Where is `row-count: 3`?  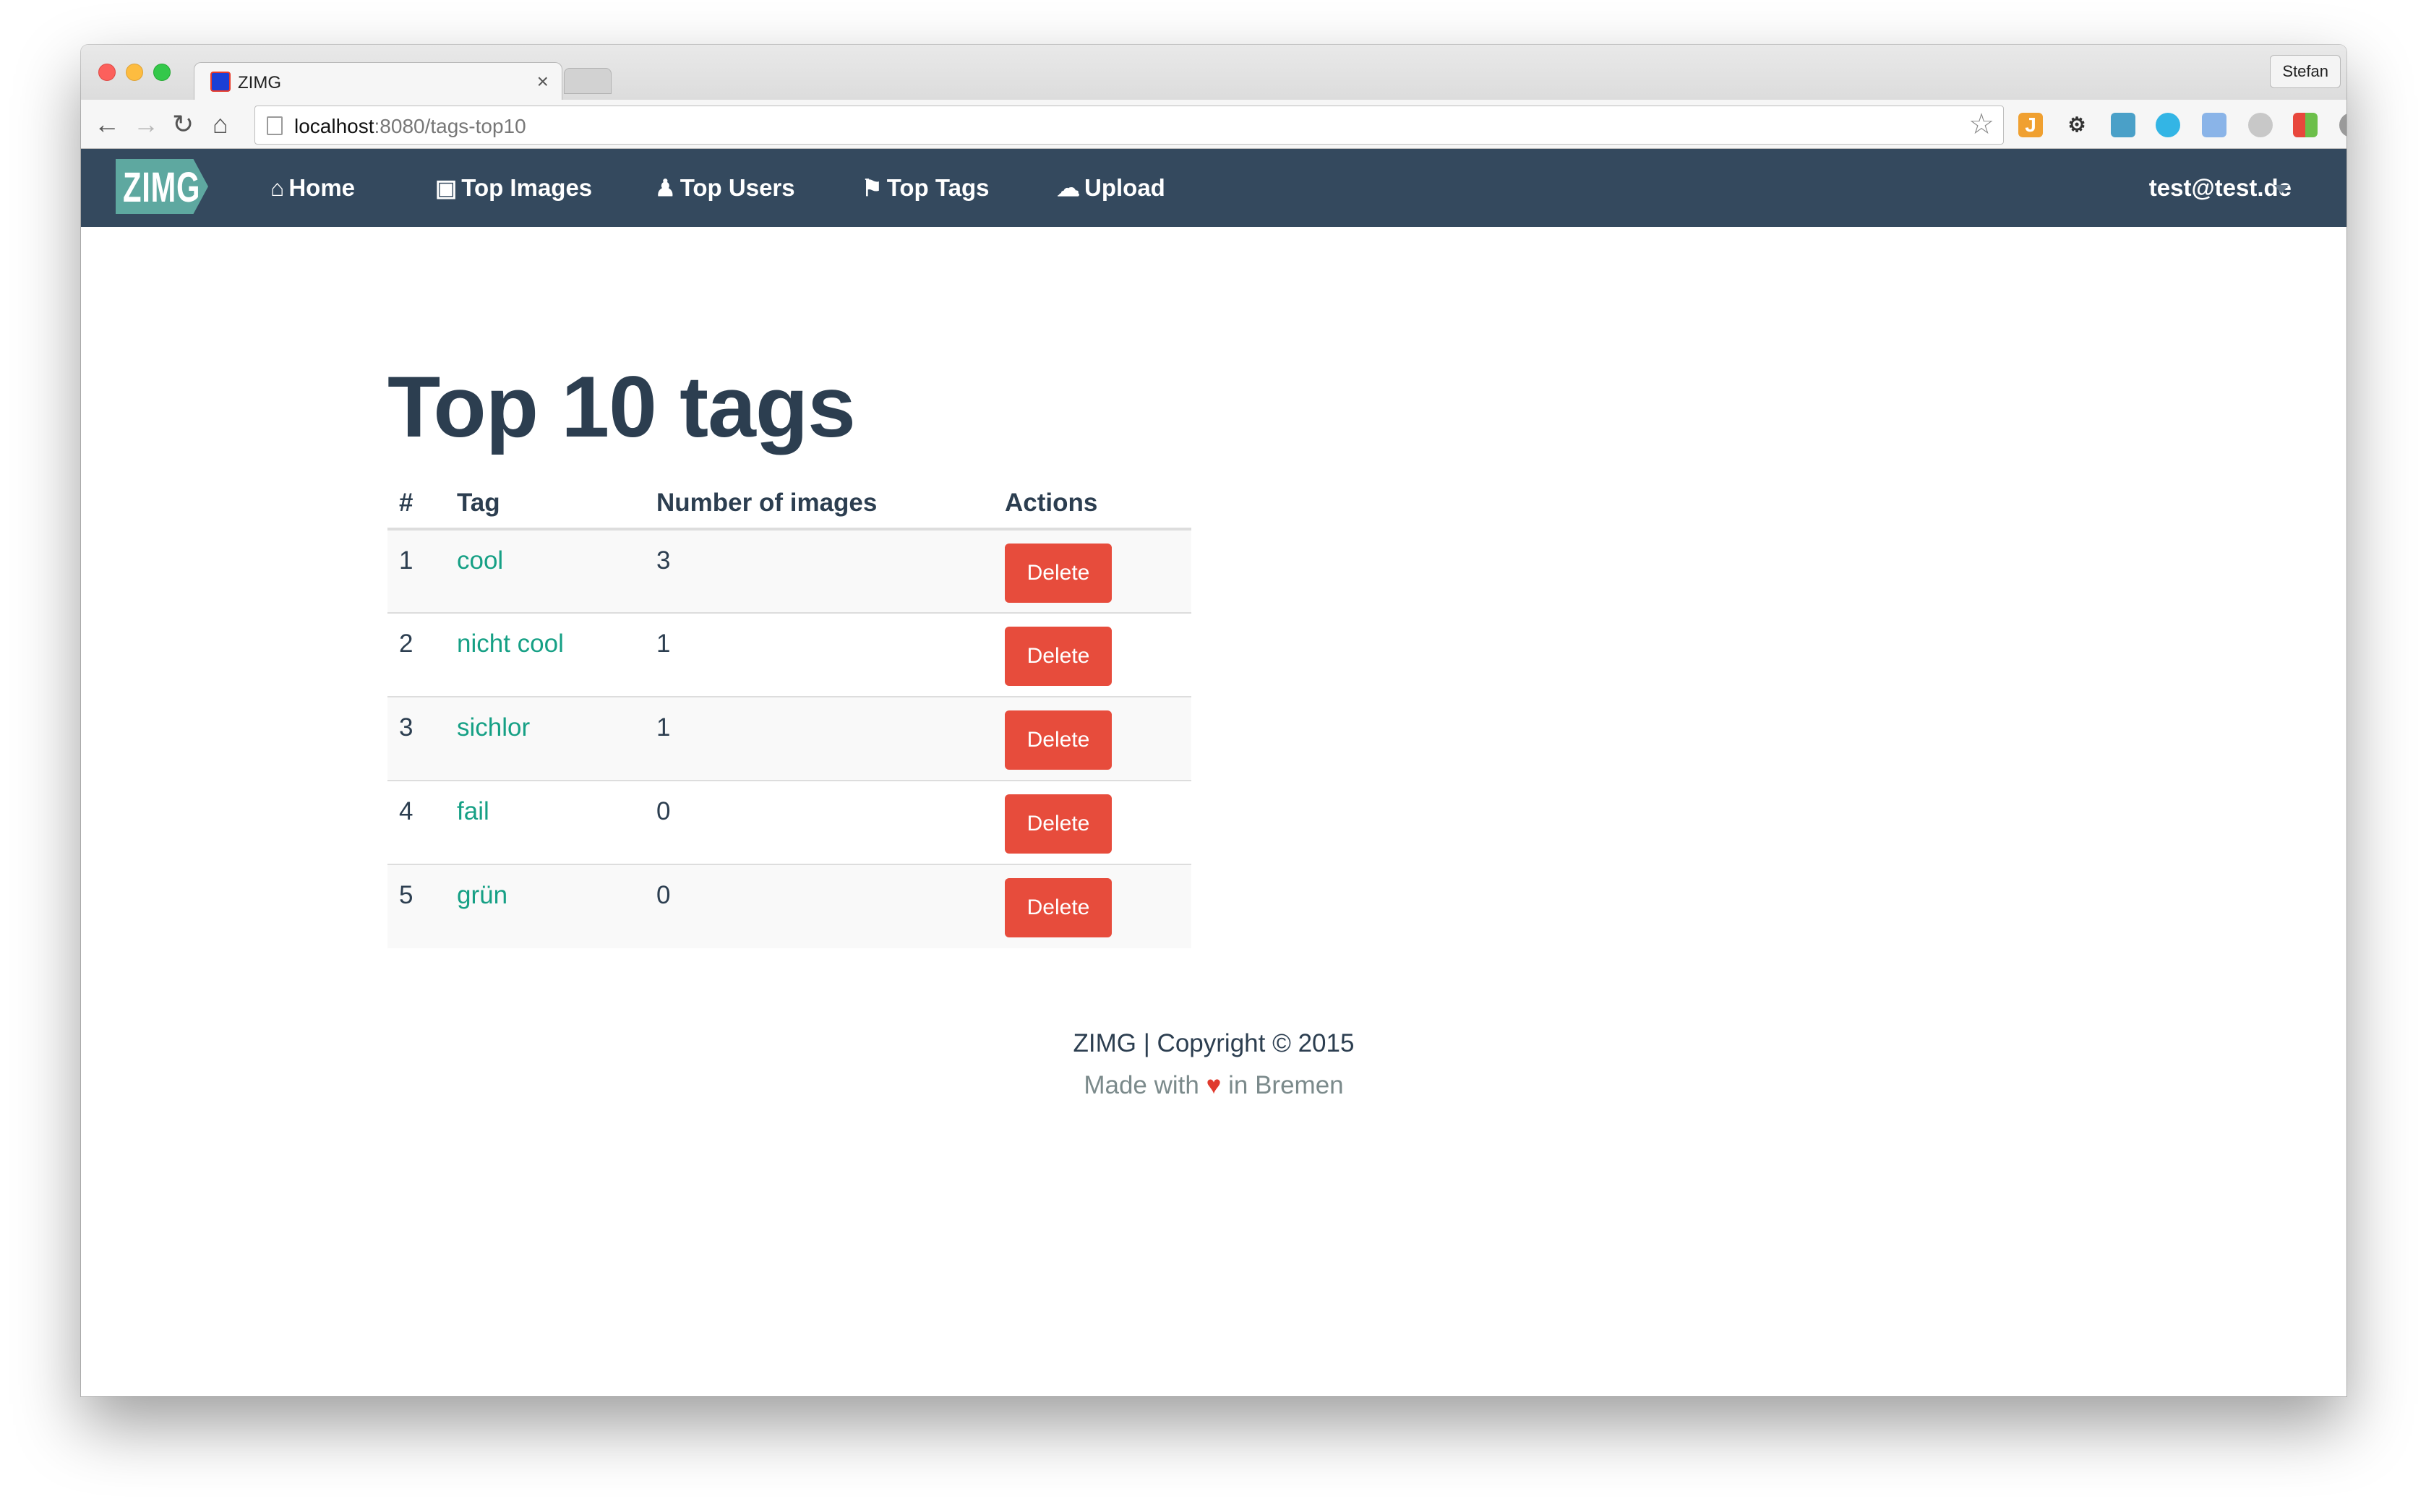 row-count: 3 is located at coordinates (819, 571).